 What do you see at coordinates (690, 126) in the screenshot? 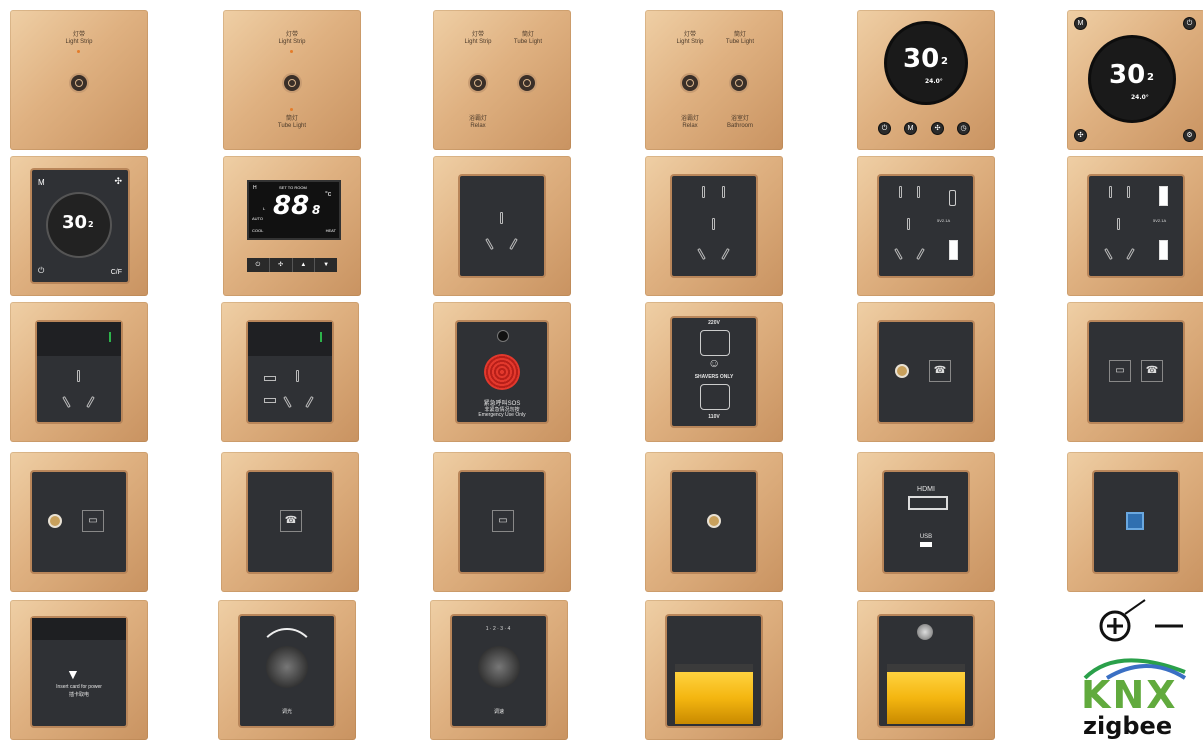
I see `label-3-en: Relax` at bounding box center [690, 126].